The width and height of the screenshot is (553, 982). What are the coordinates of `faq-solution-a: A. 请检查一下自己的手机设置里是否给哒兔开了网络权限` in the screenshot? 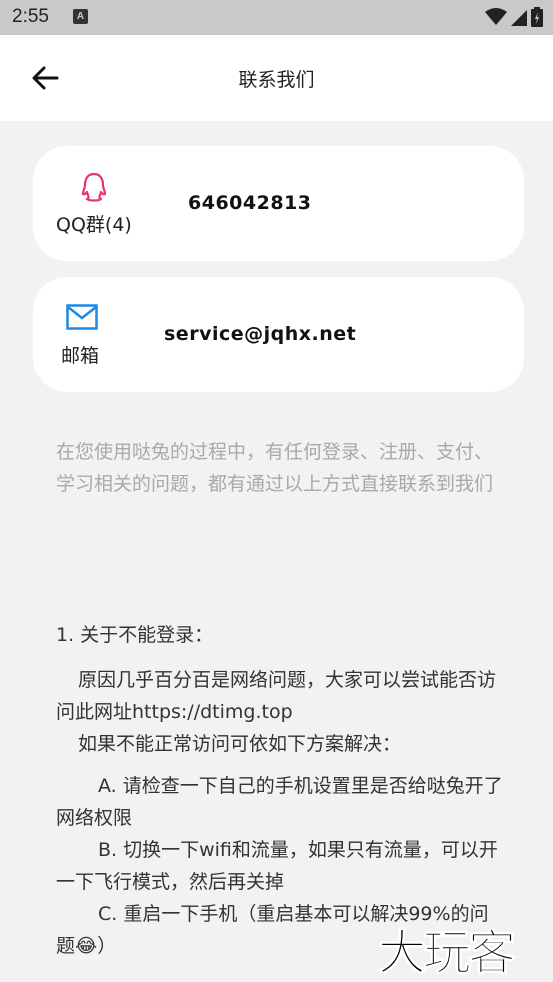 It's located at (279, 802).